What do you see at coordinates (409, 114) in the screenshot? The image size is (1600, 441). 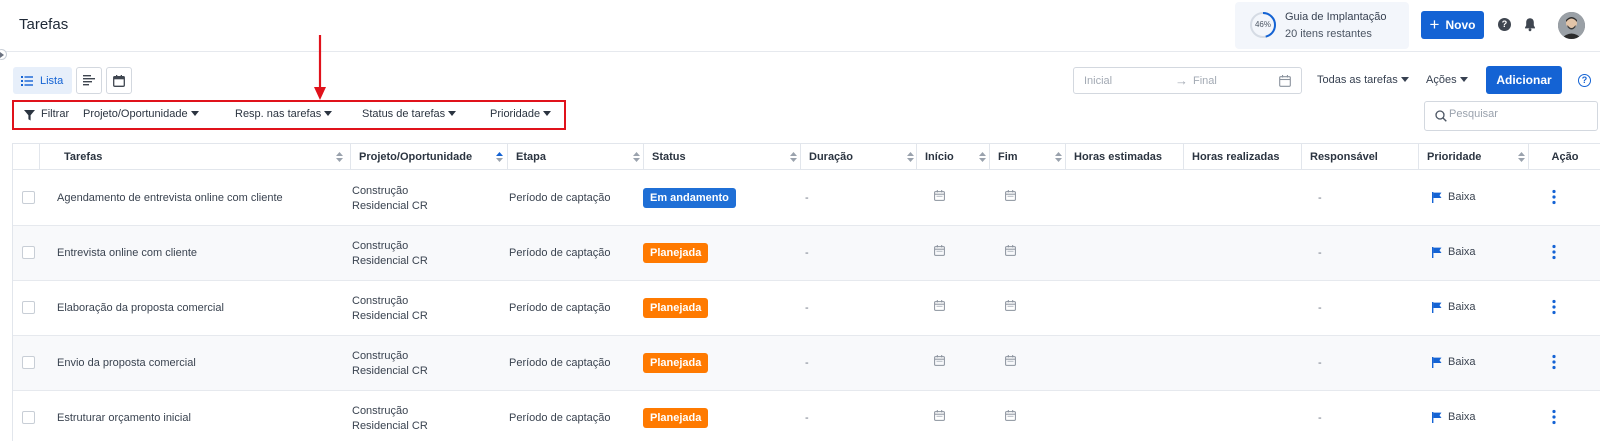 I see `filter-status: Status de tarefas` at bounding box center [409, 114].